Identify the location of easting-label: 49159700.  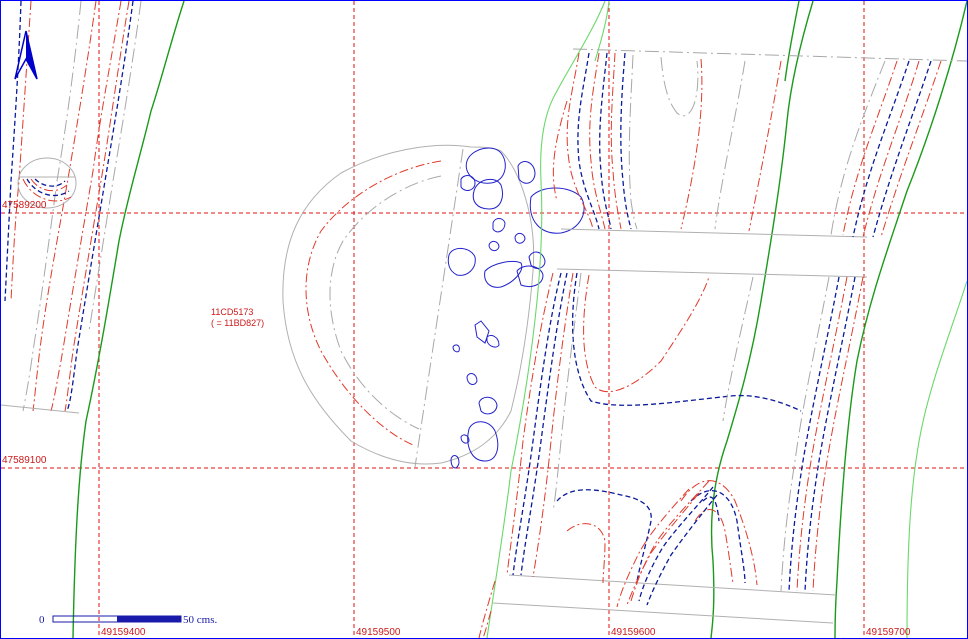
(888, 632).